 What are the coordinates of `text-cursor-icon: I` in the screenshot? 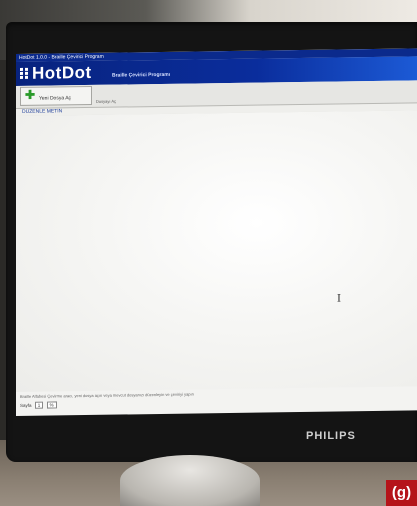 It's located at (339, 299).